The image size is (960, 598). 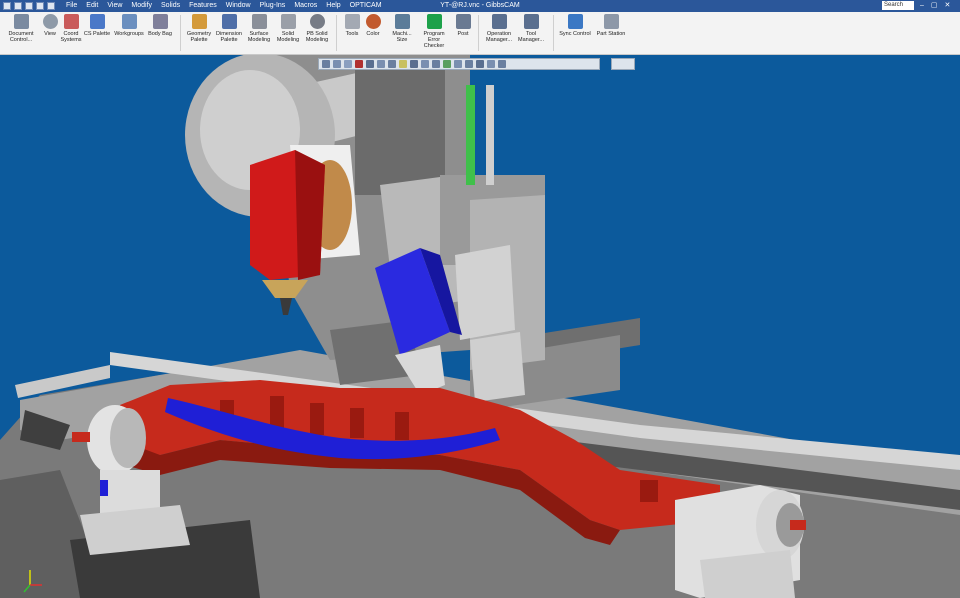 I want to click on guide-rod, so click(x=490, y=135).